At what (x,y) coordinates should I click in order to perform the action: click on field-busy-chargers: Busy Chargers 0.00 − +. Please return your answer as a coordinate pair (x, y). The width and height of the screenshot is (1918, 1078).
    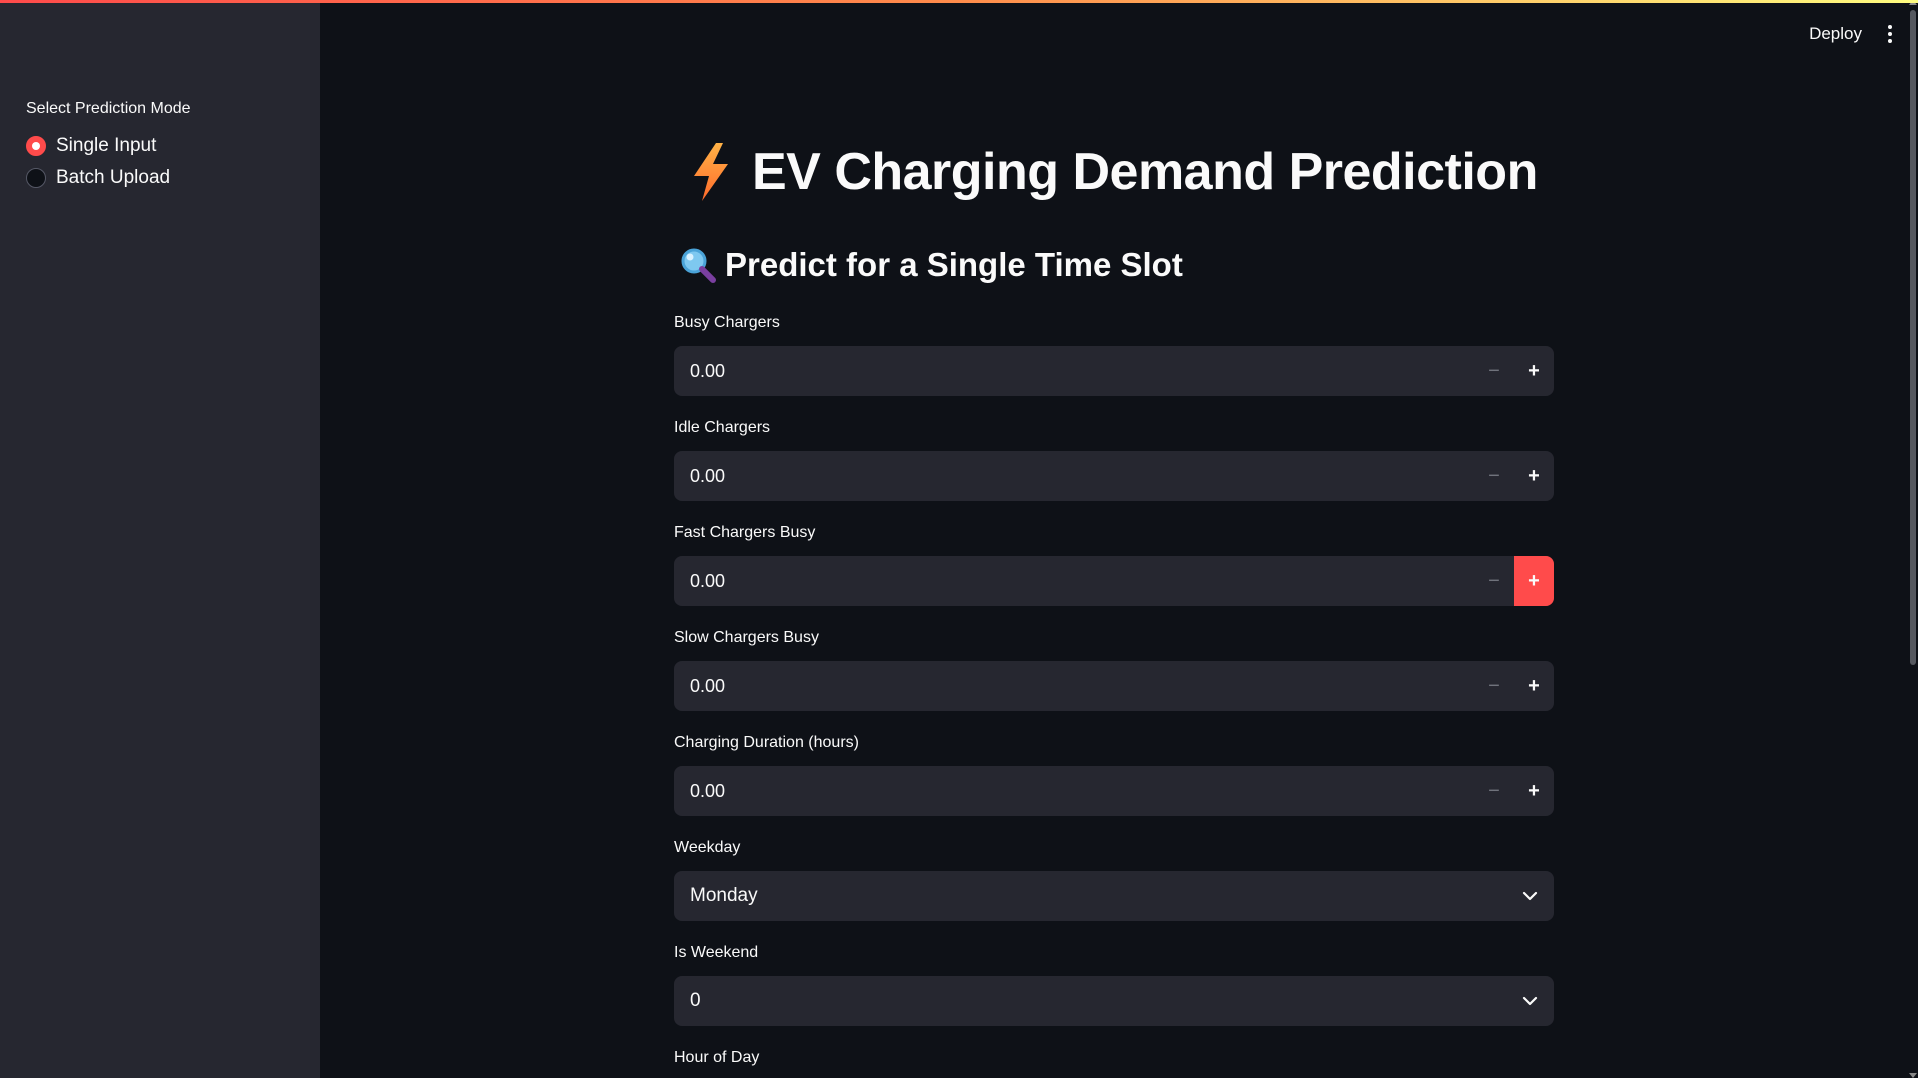
    Looking at the image, I should click on (1114, 355).